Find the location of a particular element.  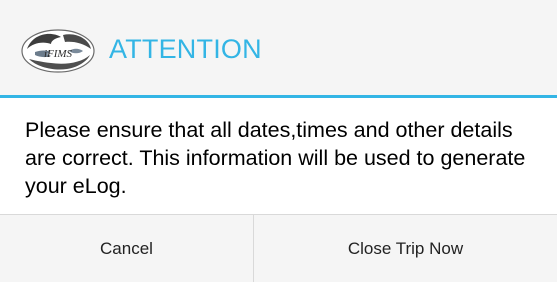

logo-text: iFIMS is located at coordinates (58, 54).